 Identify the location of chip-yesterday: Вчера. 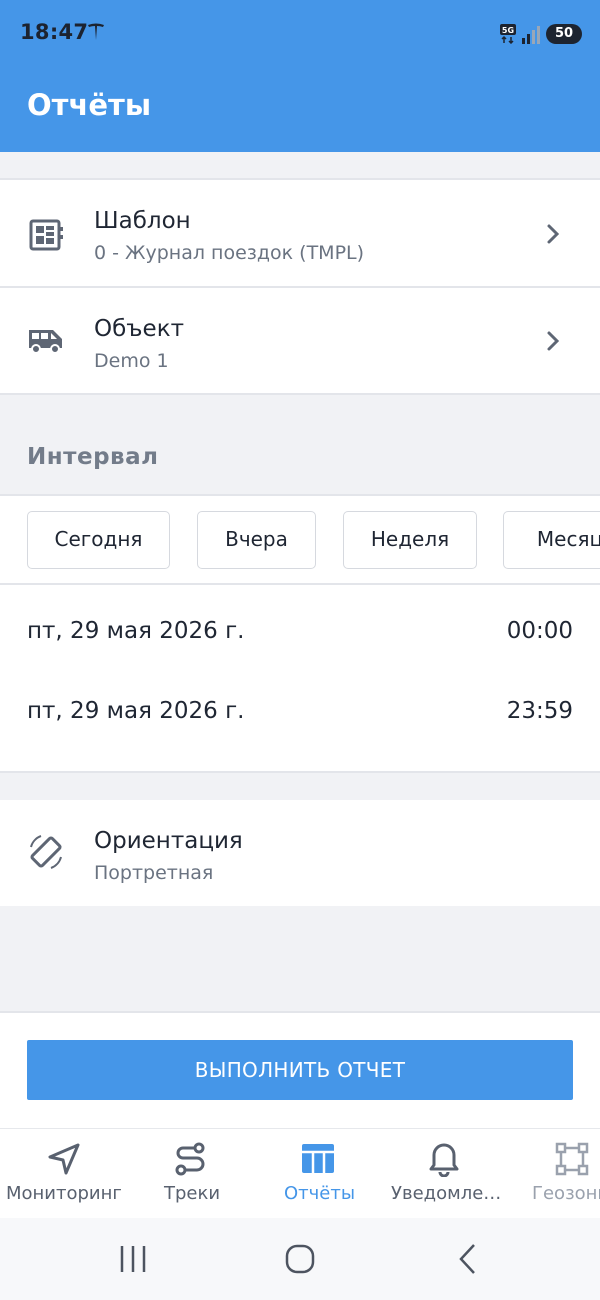
(256, 540).